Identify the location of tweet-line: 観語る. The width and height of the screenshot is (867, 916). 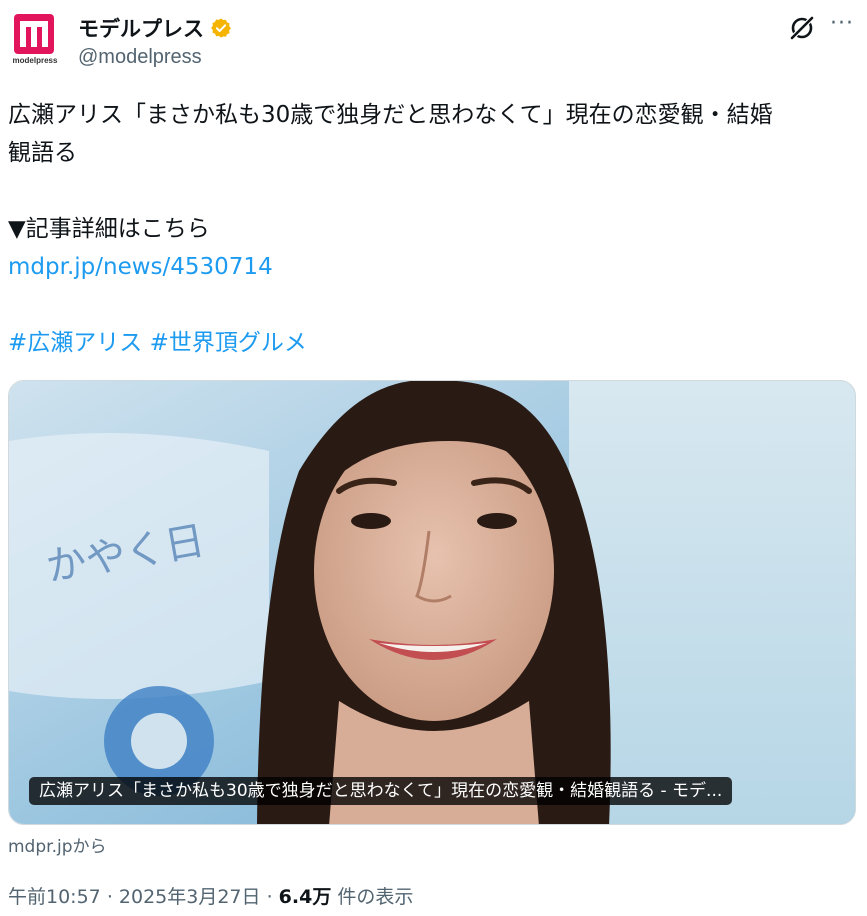
(42, 153).